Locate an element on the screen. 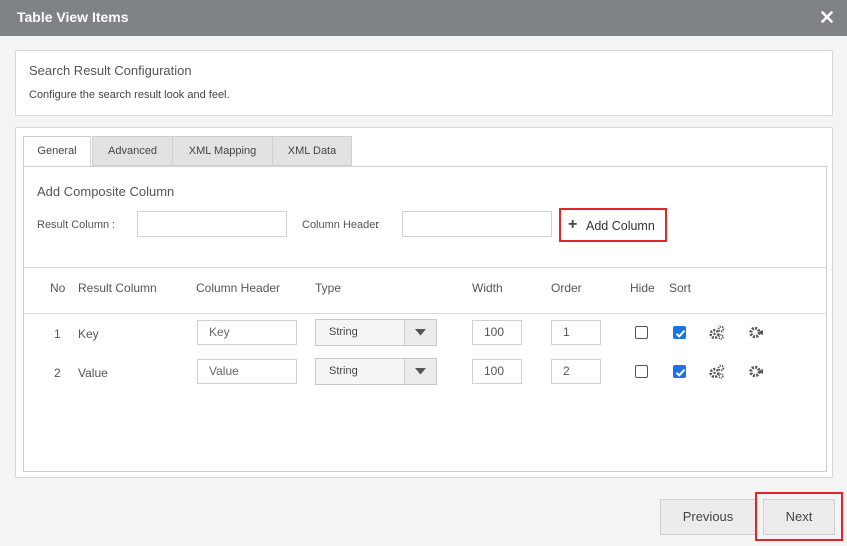  tab-general: General is located at coordinates (57, 151).